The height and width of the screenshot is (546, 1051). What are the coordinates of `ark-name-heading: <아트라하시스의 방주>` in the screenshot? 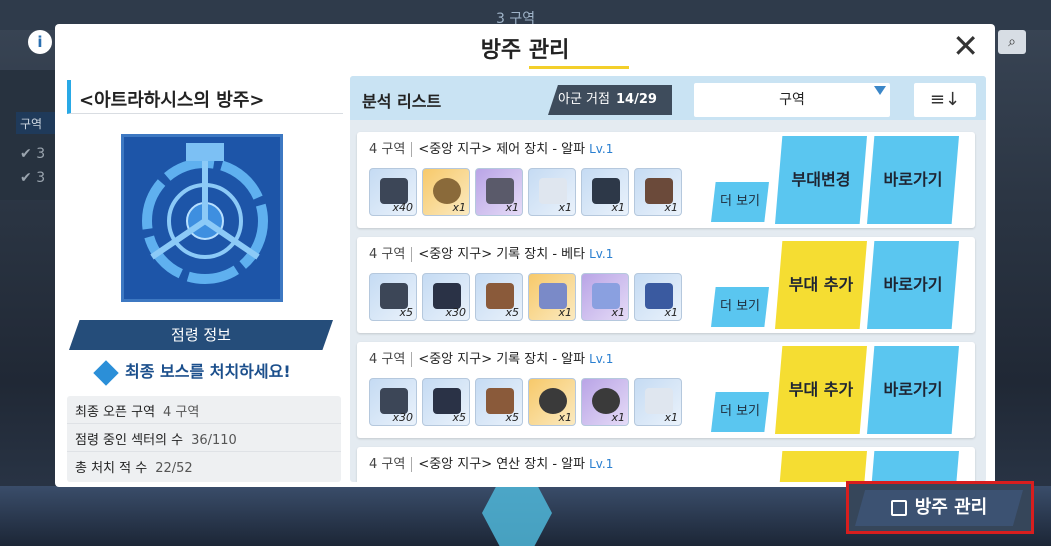 It's located at (205, 97).